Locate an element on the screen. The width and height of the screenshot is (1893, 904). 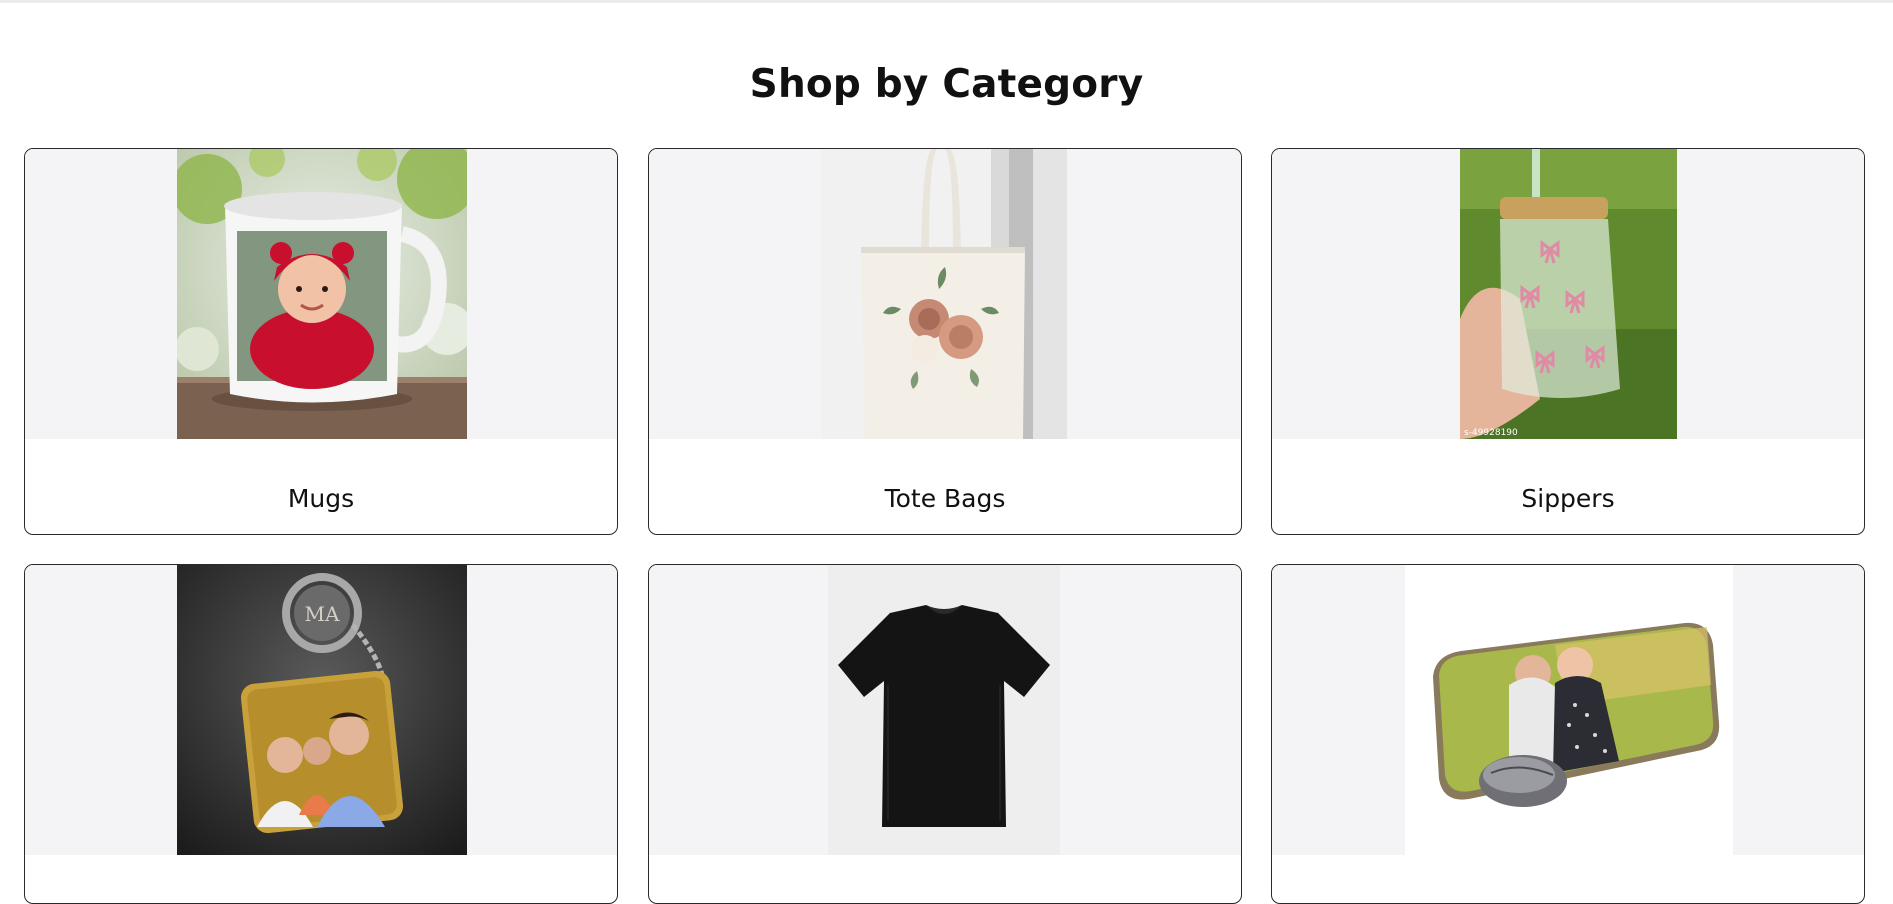
keychain-photo: MA is located at coordinates (322, 710).